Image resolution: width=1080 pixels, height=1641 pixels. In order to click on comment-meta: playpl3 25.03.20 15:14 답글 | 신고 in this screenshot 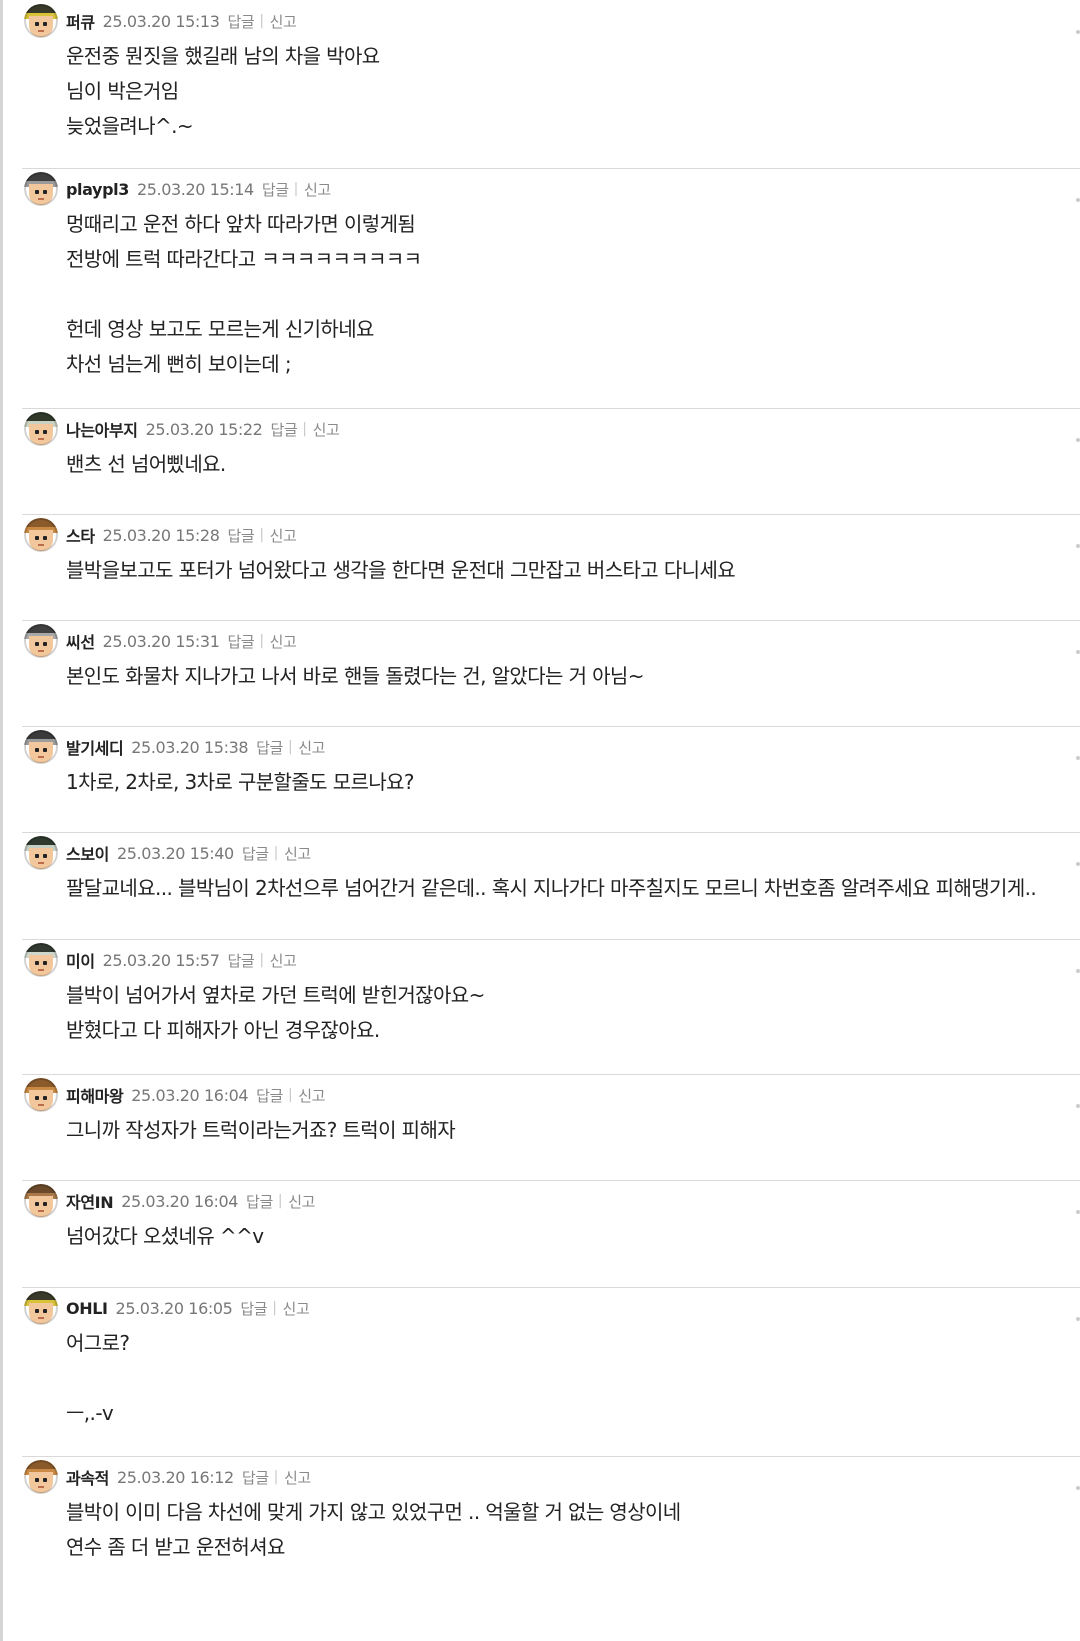, I will do `click(198, 189)`.